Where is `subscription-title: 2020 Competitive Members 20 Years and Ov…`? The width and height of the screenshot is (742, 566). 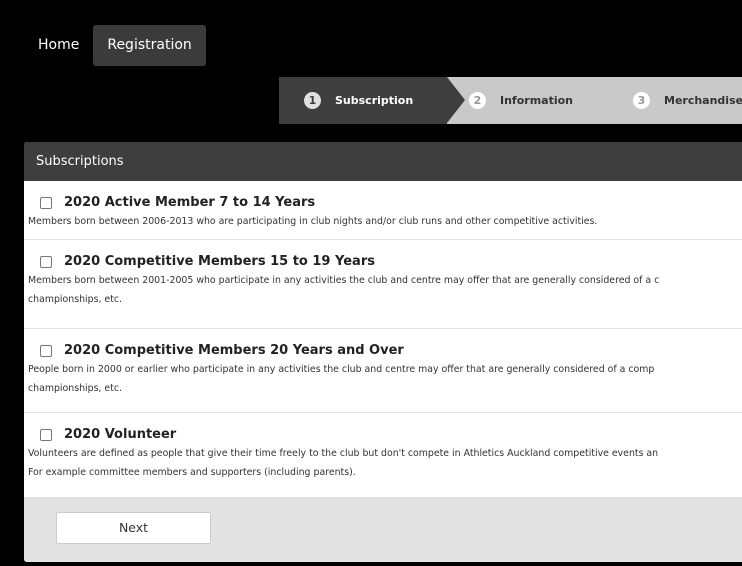
subscription-title: 2020 Competitive Members 20 Years and Ov… is located at coordinates (234, 350).